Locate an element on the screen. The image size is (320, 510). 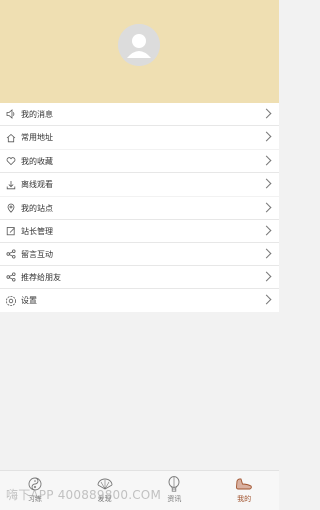
tab-label: 资讯 is located at coordinates (174, 499).